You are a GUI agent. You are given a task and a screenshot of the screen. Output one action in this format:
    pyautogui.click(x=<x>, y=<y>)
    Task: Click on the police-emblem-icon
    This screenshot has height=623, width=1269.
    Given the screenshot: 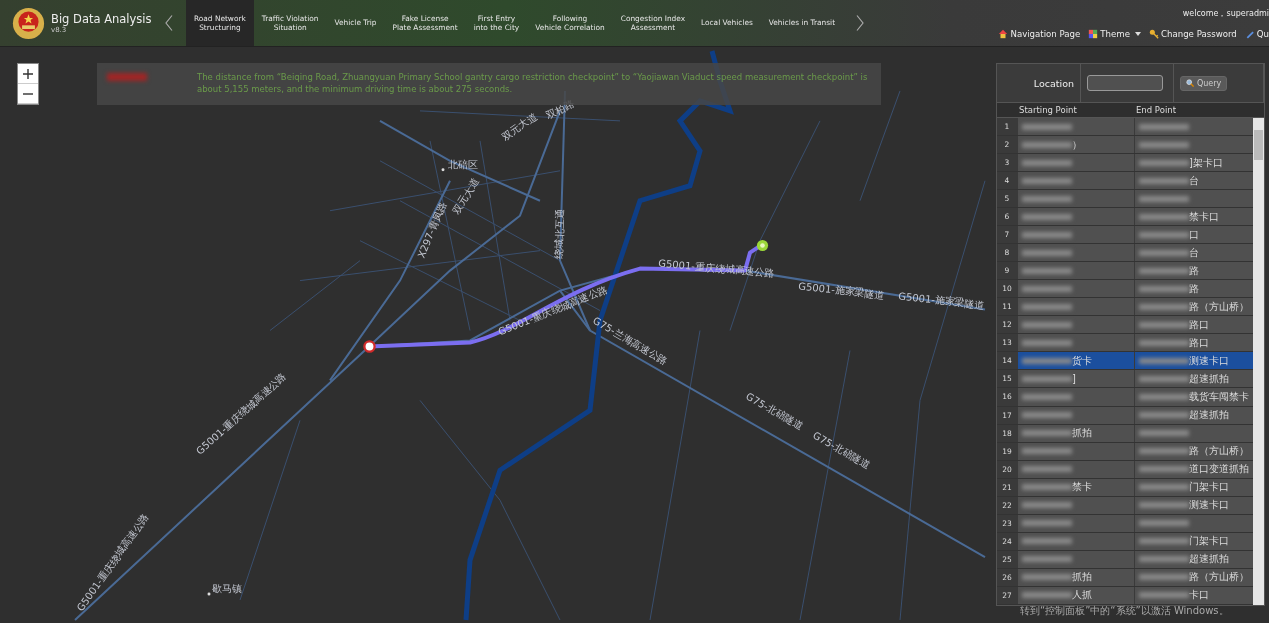 What is the action you would take?
    pyautogui.click(x=28, y=23)
    